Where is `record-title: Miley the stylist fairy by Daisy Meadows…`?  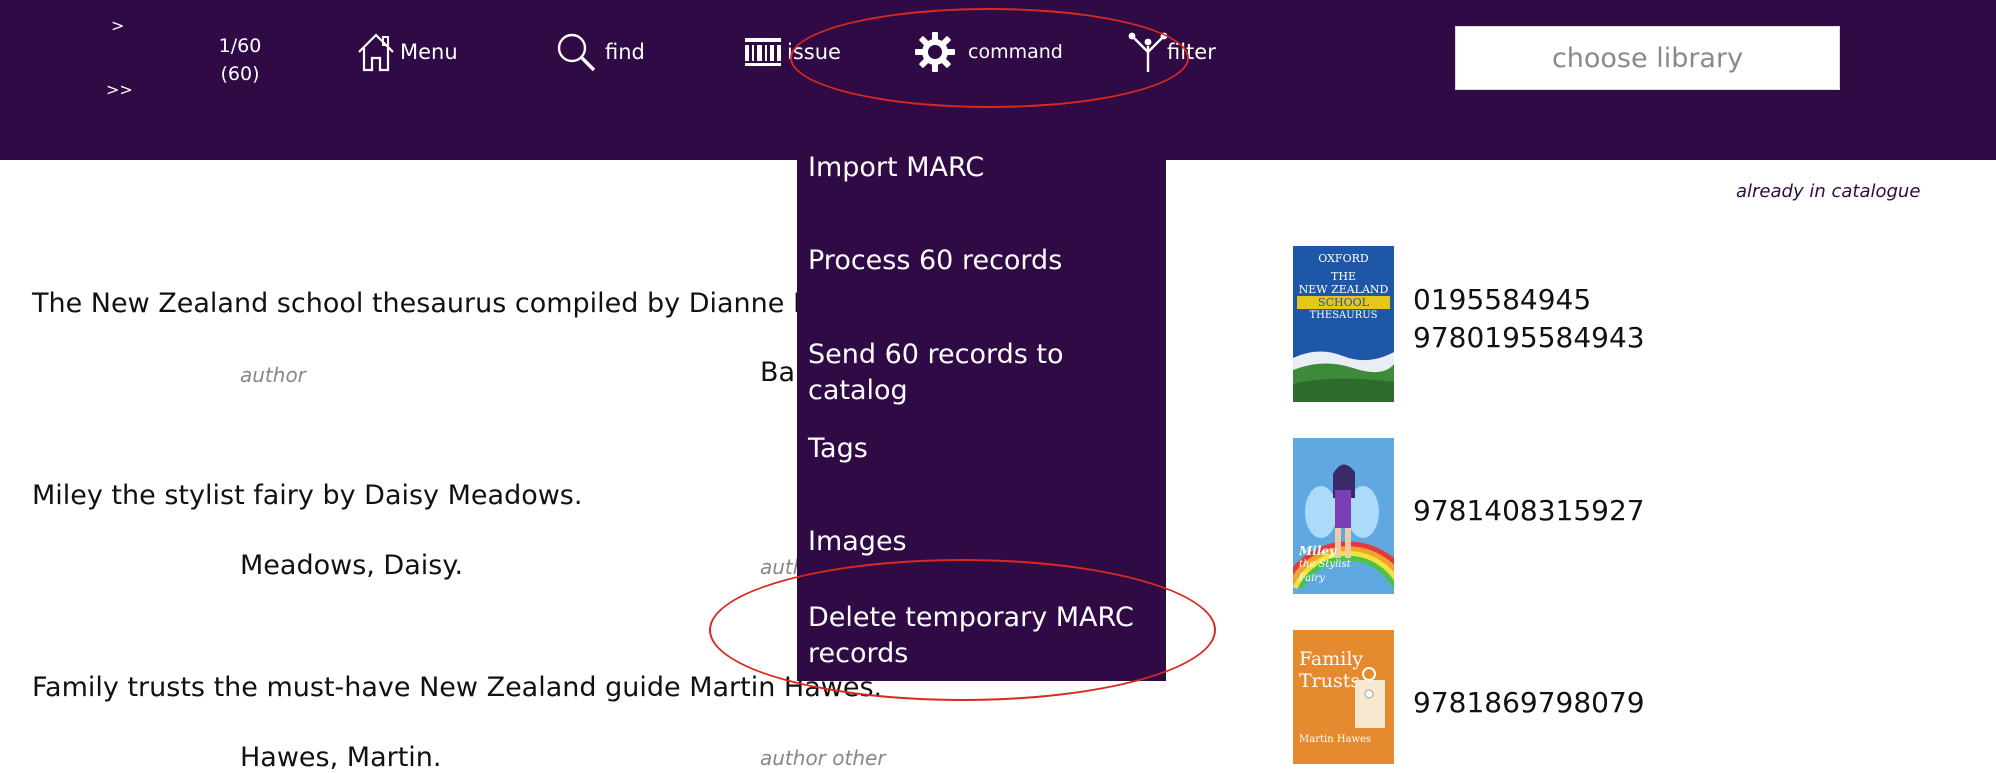 record-title: Miley the stylist fairy by Daisy Meadows… is located at coordinates (307, 495).